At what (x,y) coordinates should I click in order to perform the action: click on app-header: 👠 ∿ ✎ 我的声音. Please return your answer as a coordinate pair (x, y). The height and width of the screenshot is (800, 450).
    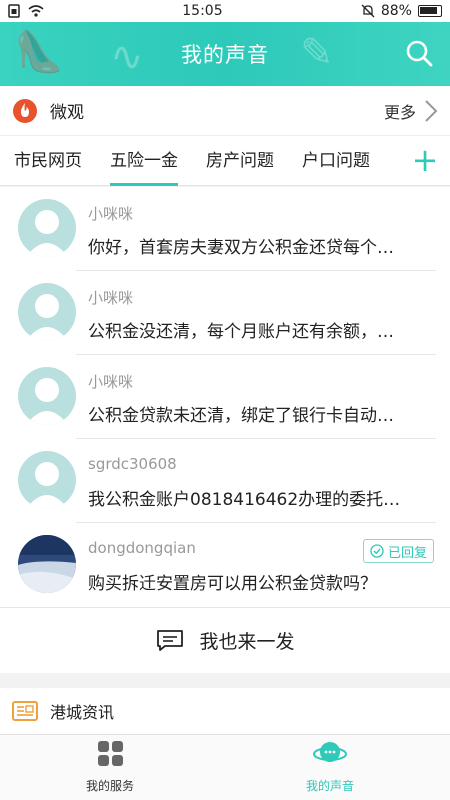
    Looking at the image, I should click on (225, 54).